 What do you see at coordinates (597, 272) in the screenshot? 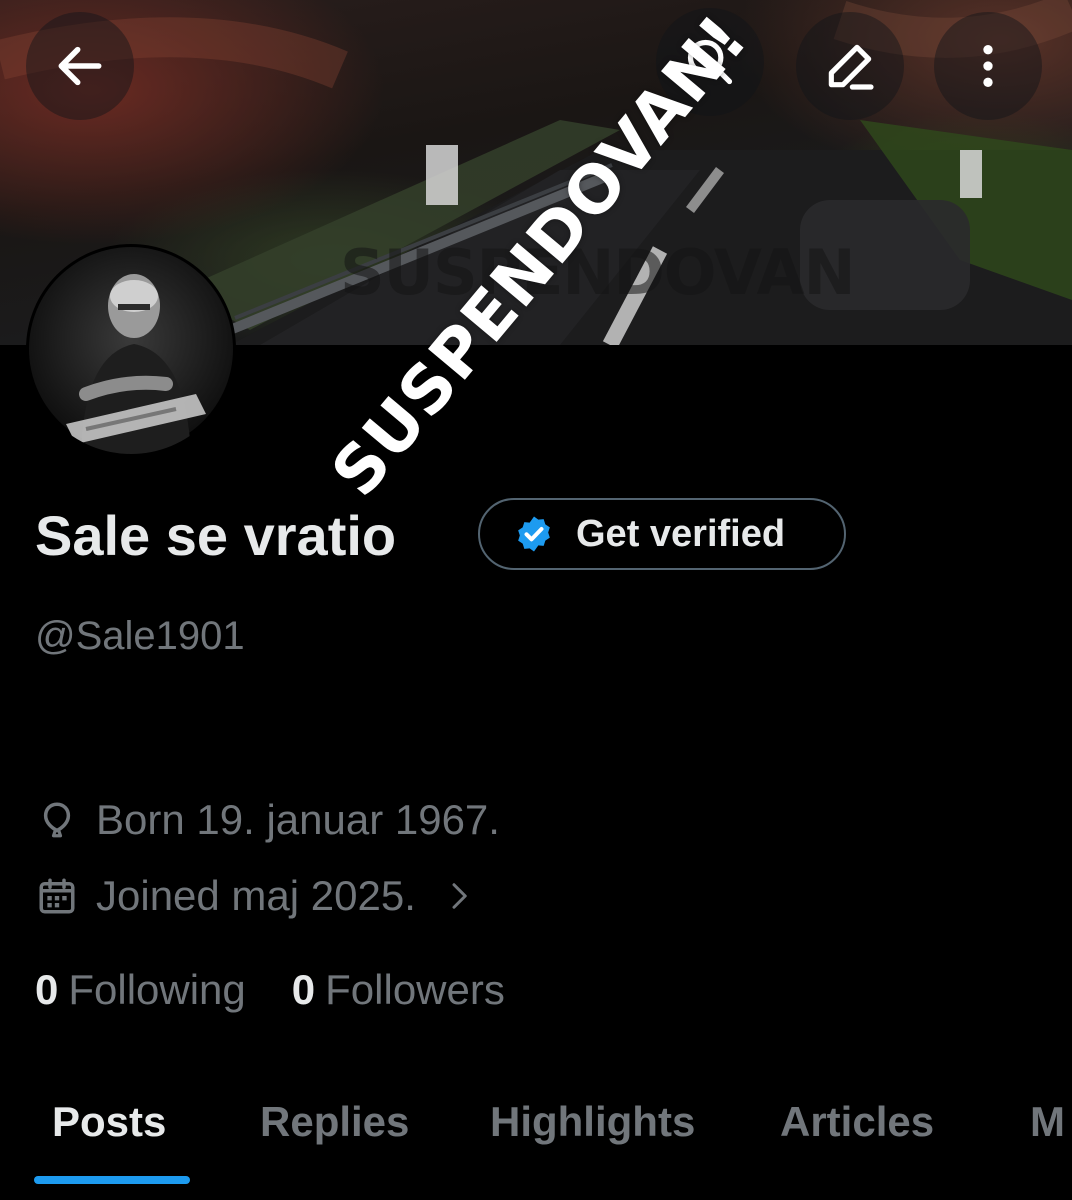
I see `banner-watermark-text: SUSPENDOVAN` at bounding box center [597, 272].